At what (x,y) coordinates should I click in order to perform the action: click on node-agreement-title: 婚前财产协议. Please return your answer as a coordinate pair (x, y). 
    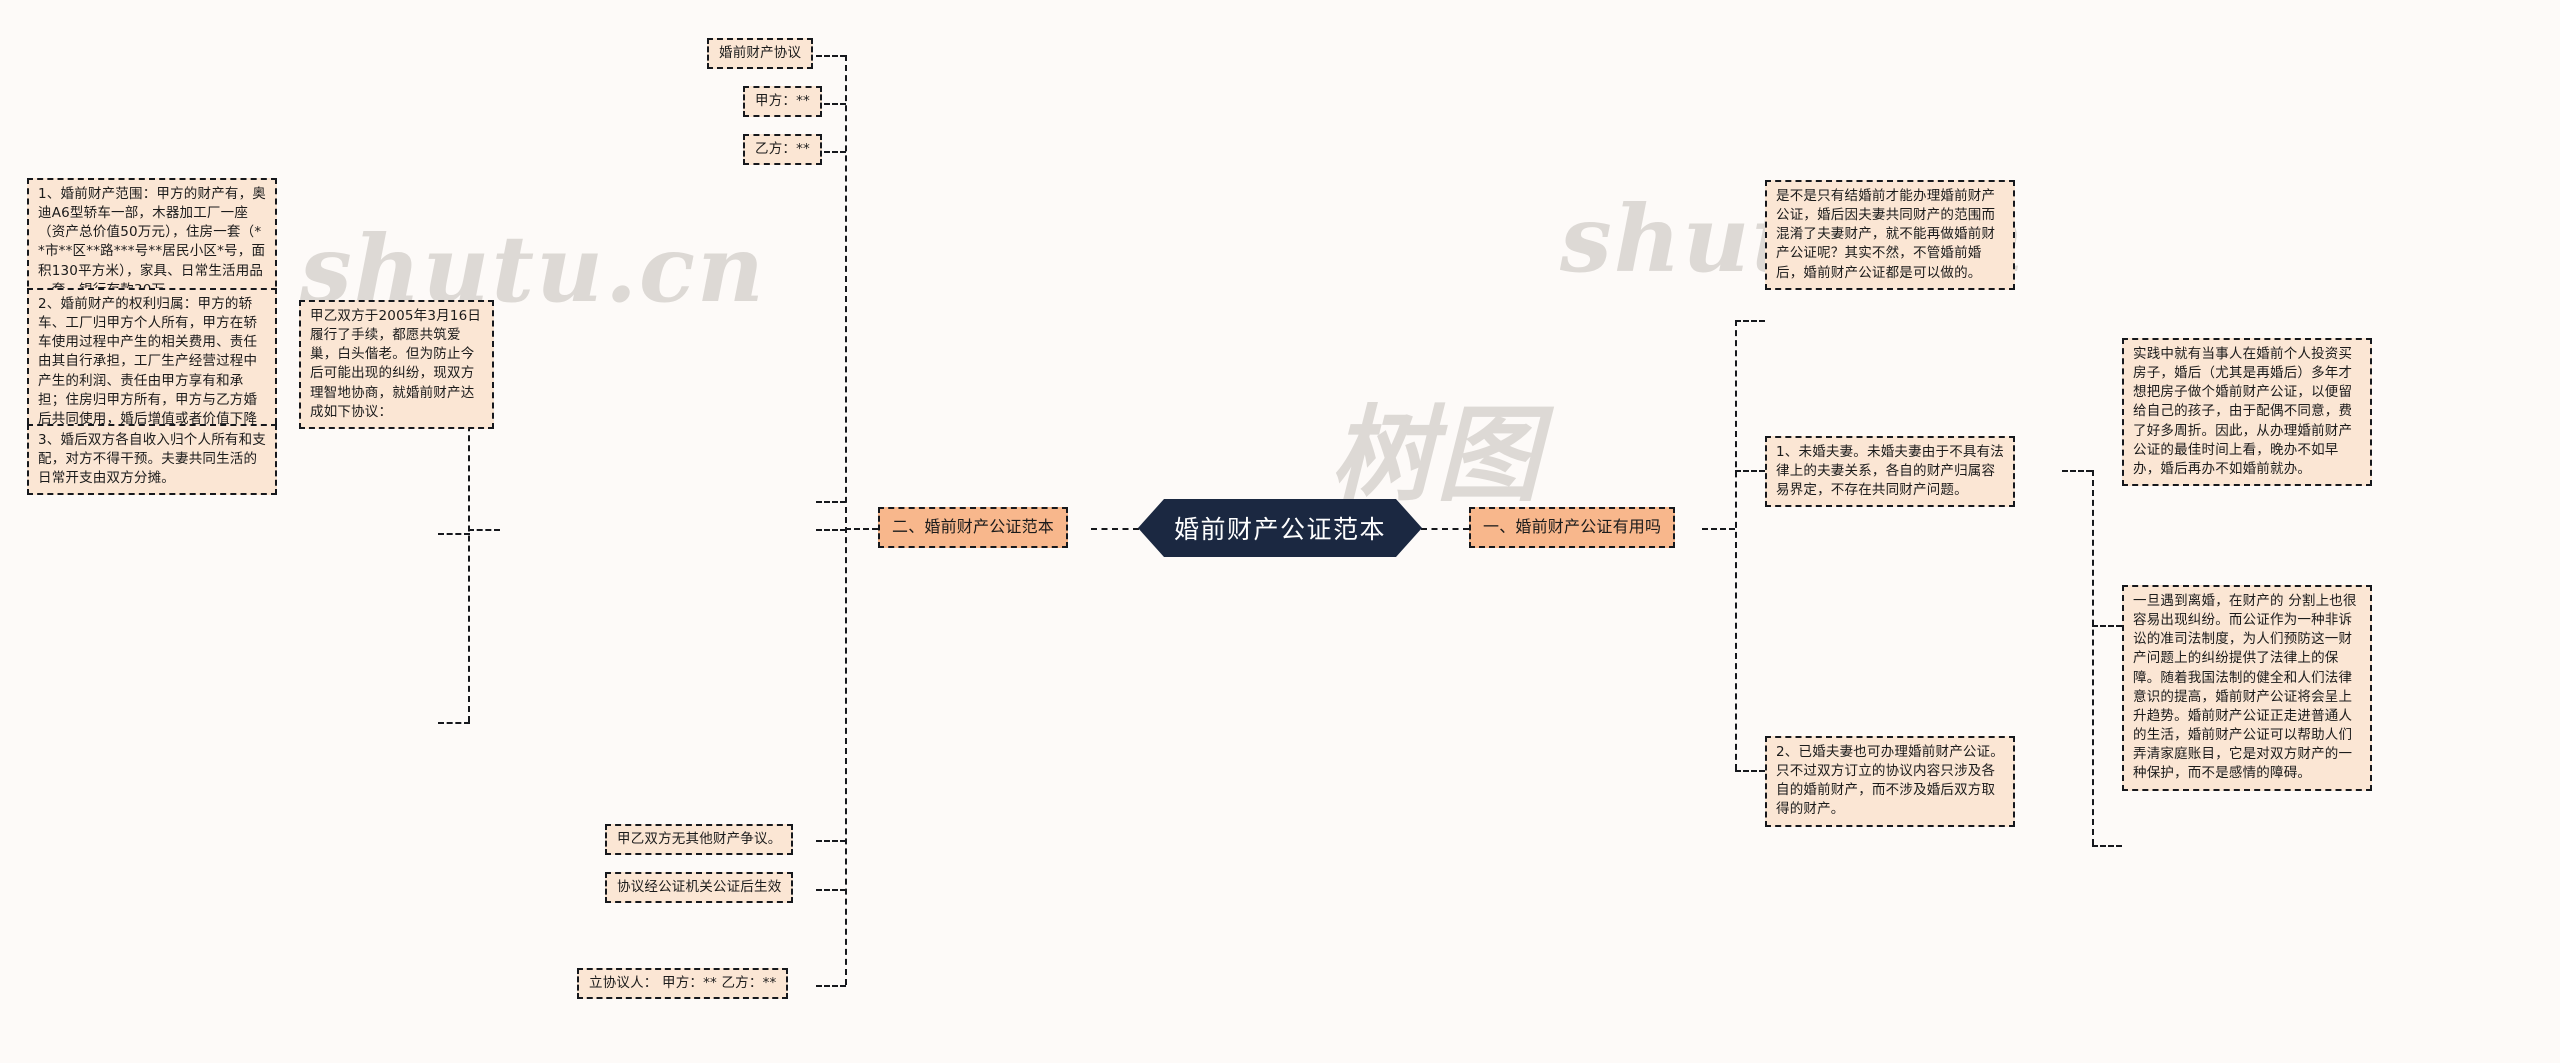
    Looking at the image, I should click on (760, 54).